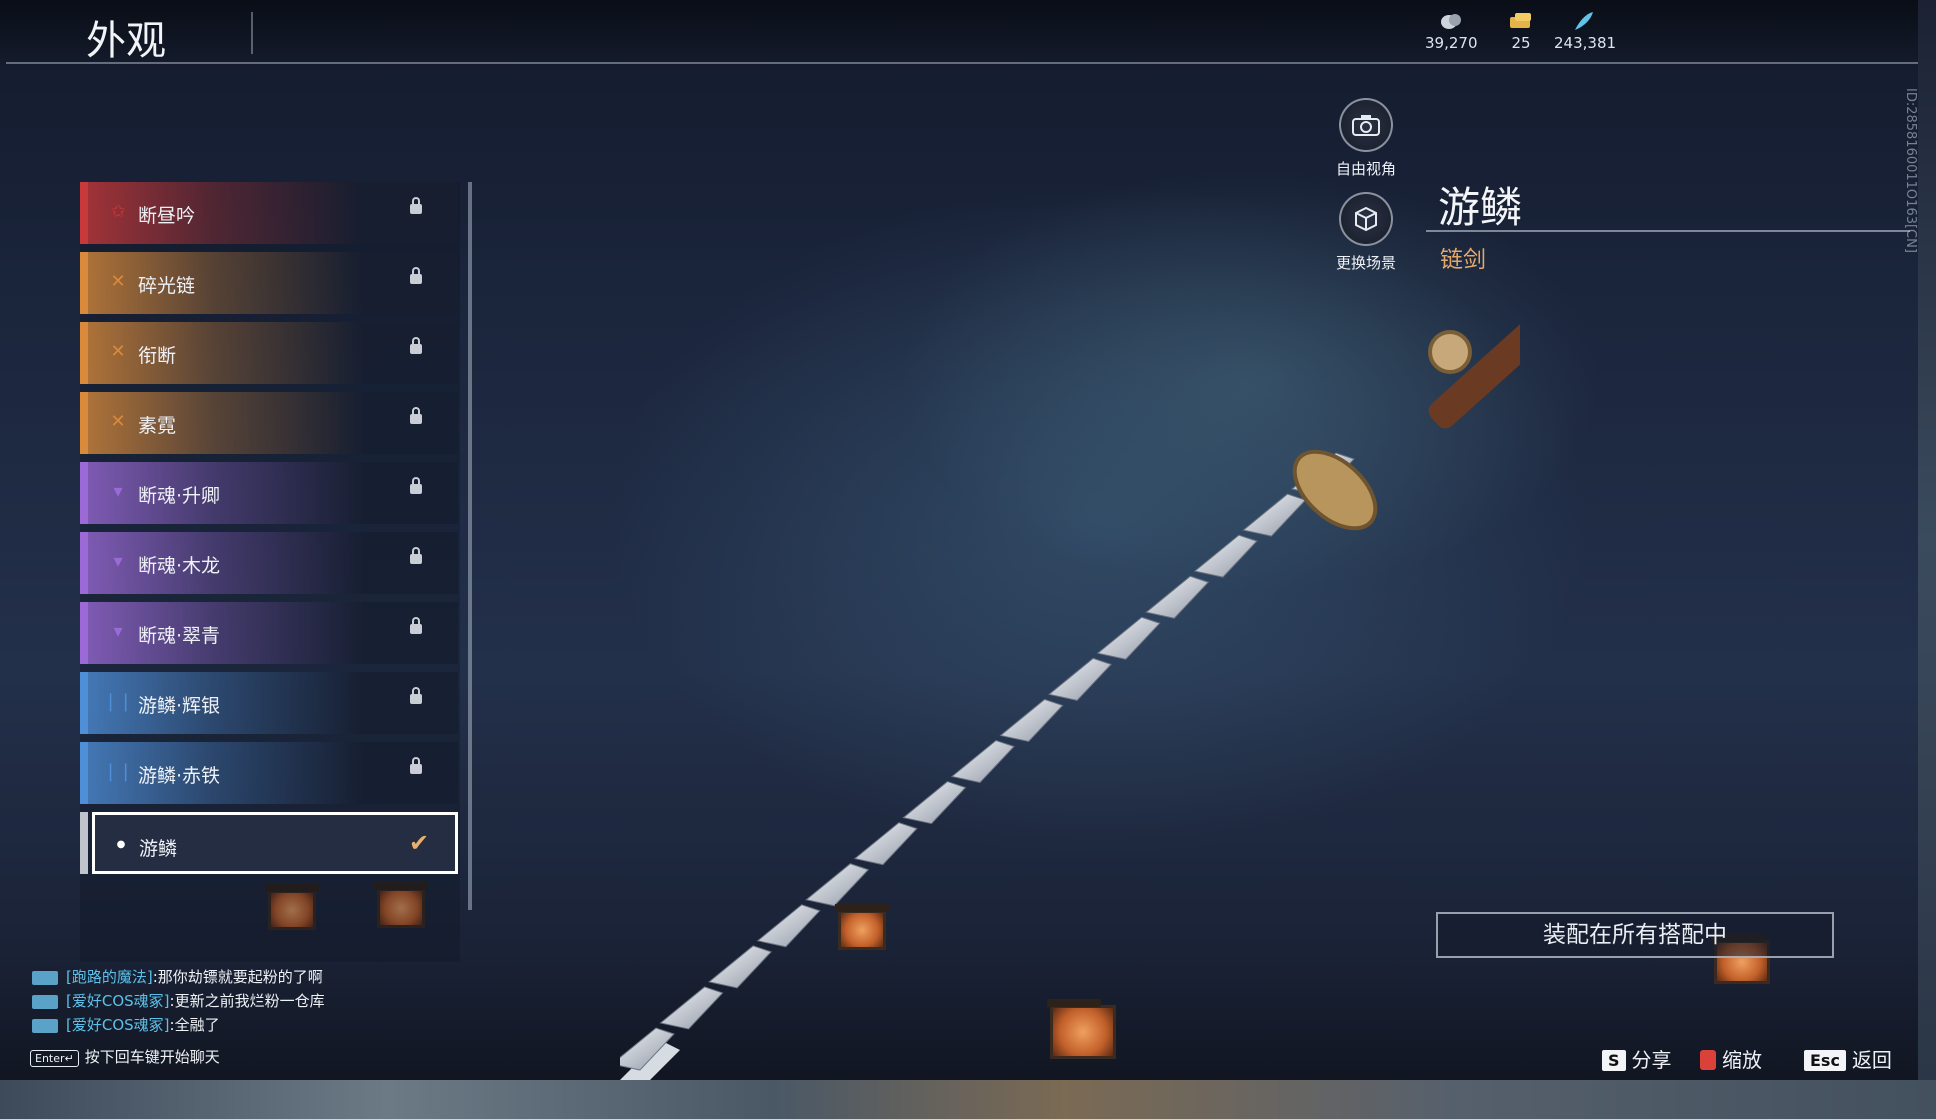 The width and height of the screenshot is (1936, 1119). Describe the element at coordinates (1366, 138) in the screenshot. I see `free-view-button: 自由视角` at that location.